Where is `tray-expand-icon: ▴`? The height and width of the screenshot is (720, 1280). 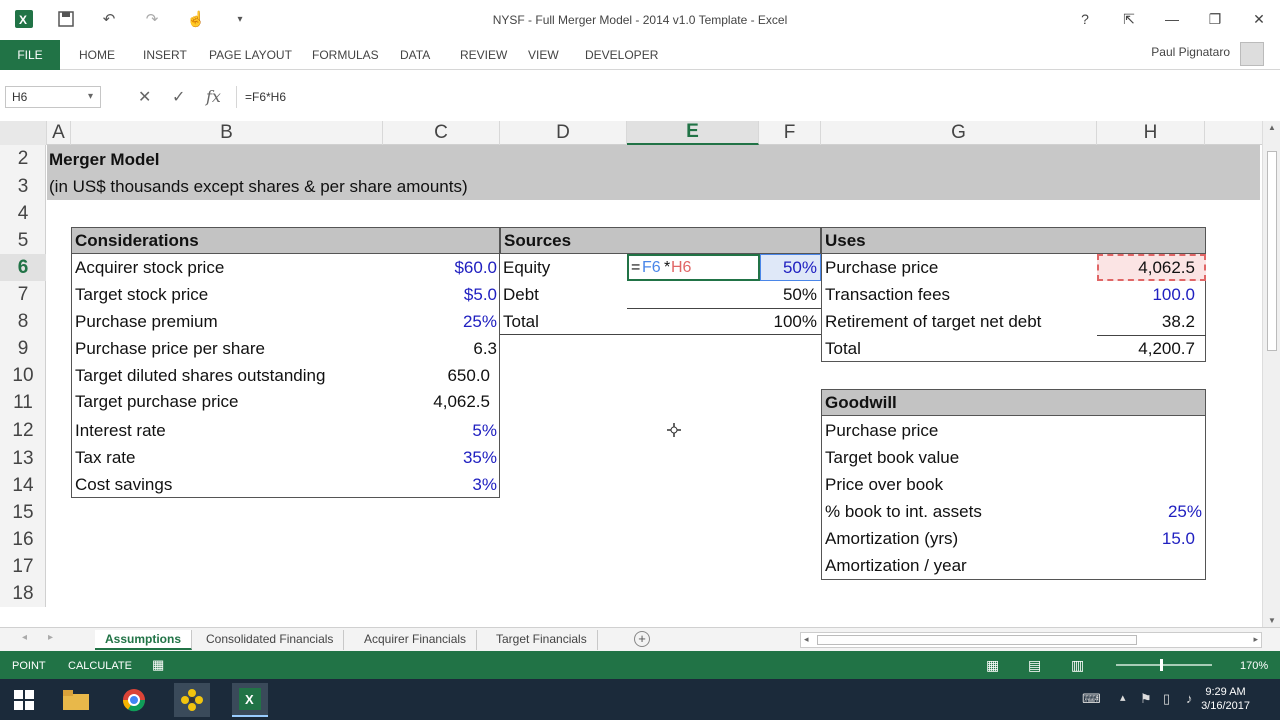
tray-expand-icon: ▴ is located at coordinates (1123, 697).